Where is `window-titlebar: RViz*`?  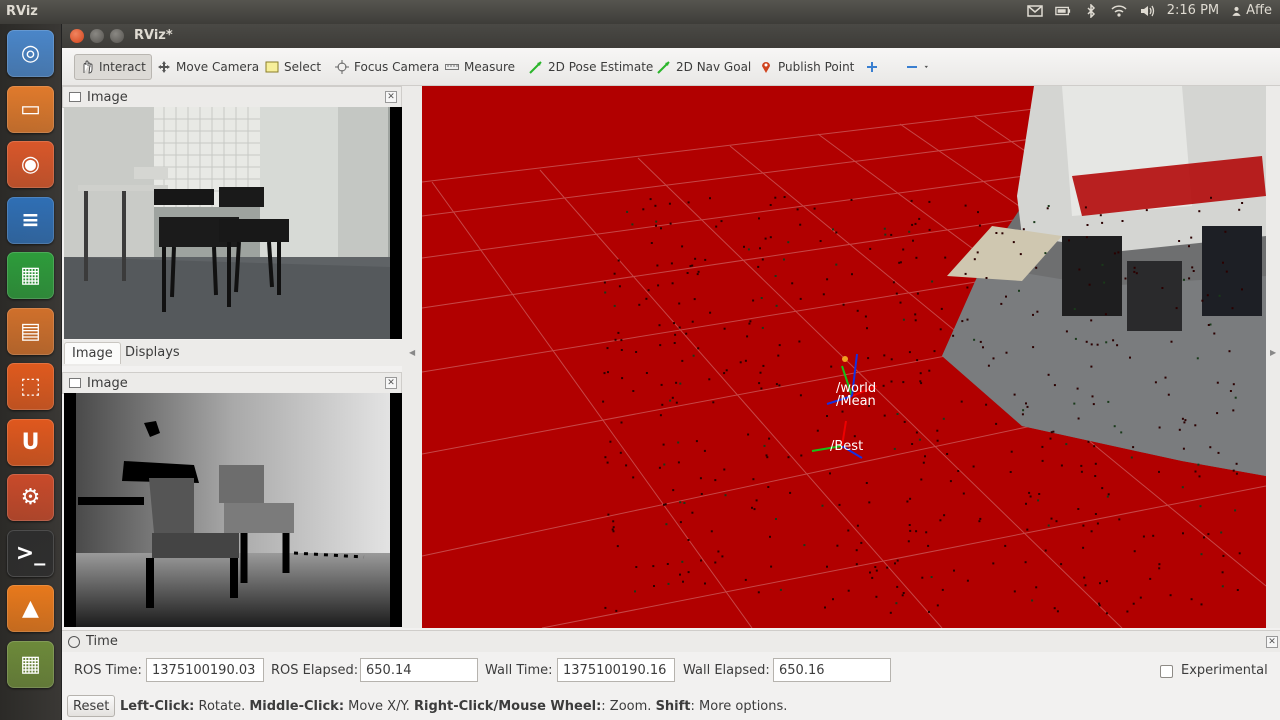 window-titlebar: RViz* is located at coordinates (671, 36).